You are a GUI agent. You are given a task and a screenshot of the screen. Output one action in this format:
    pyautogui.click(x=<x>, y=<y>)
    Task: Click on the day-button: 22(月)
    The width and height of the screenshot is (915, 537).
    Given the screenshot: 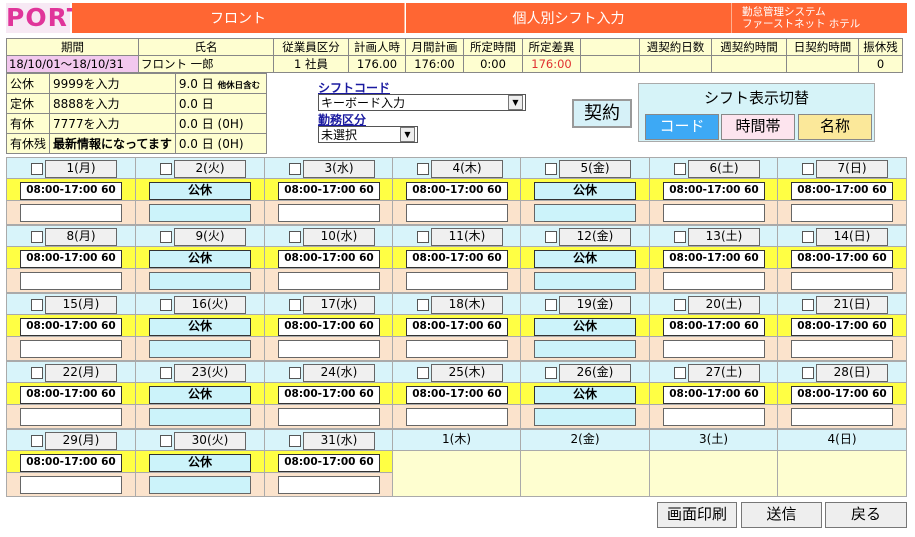 What is the action you would take?
    pyautogui.click(x=81, y=373)
    